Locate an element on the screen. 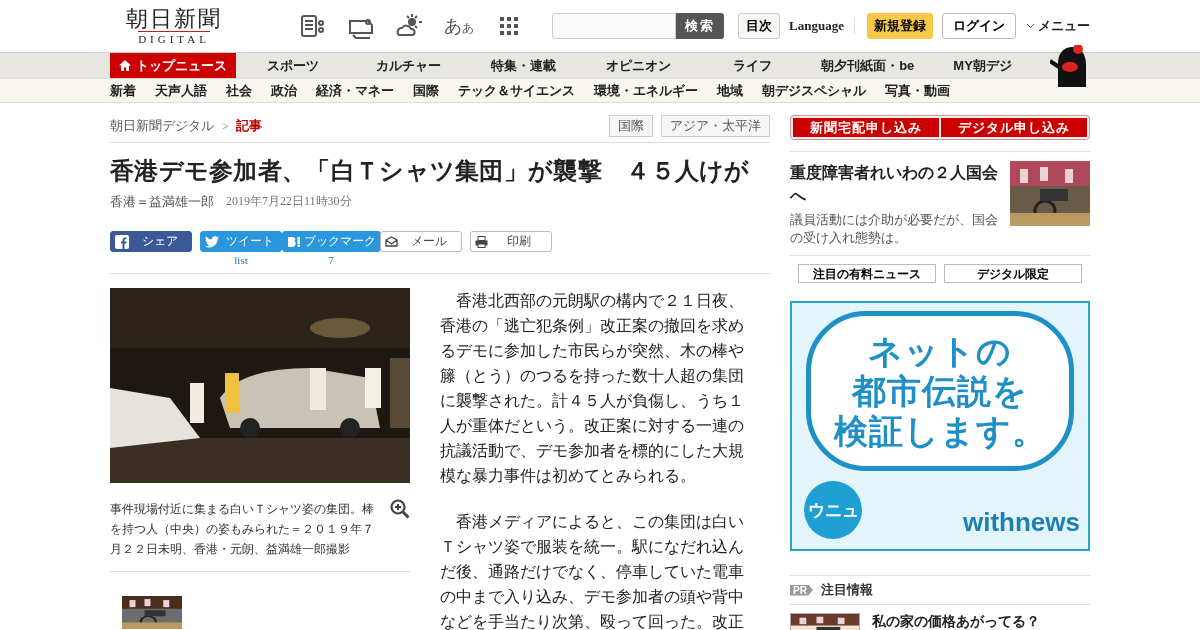  nav-tab: スポーツ is located at coordinates (293, 65).